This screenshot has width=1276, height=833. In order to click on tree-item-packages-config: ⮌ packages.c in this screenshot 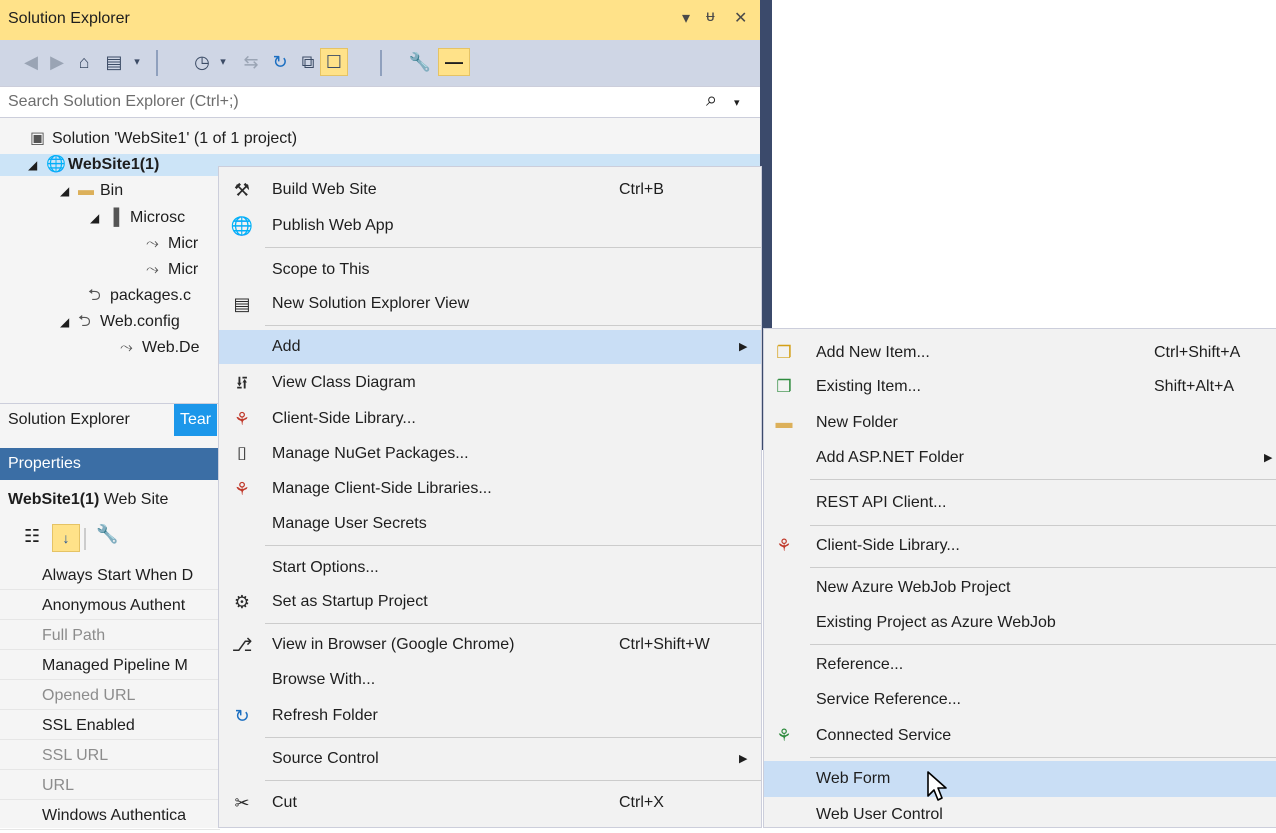, I will do `click(139, 296)`.